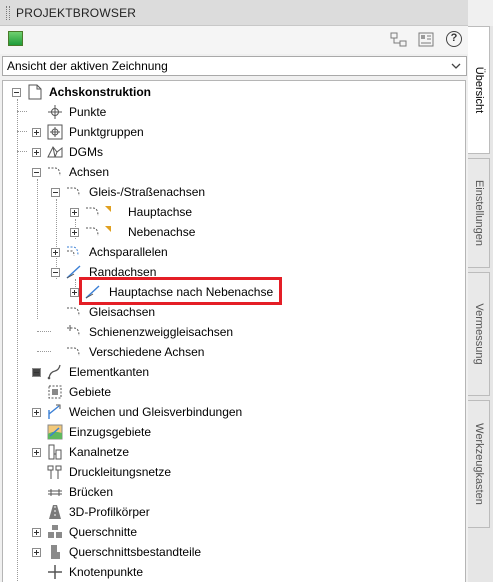 Image resolution: width=493 pixels, height=582 pixels. I want to click on drag-grip, so click(8, 13).